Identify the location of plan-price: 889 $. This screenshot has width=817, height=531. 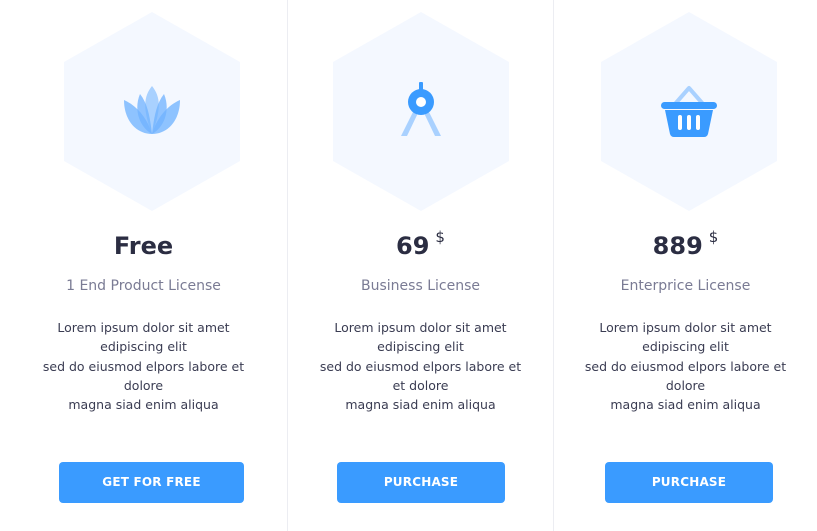
(685, 244).